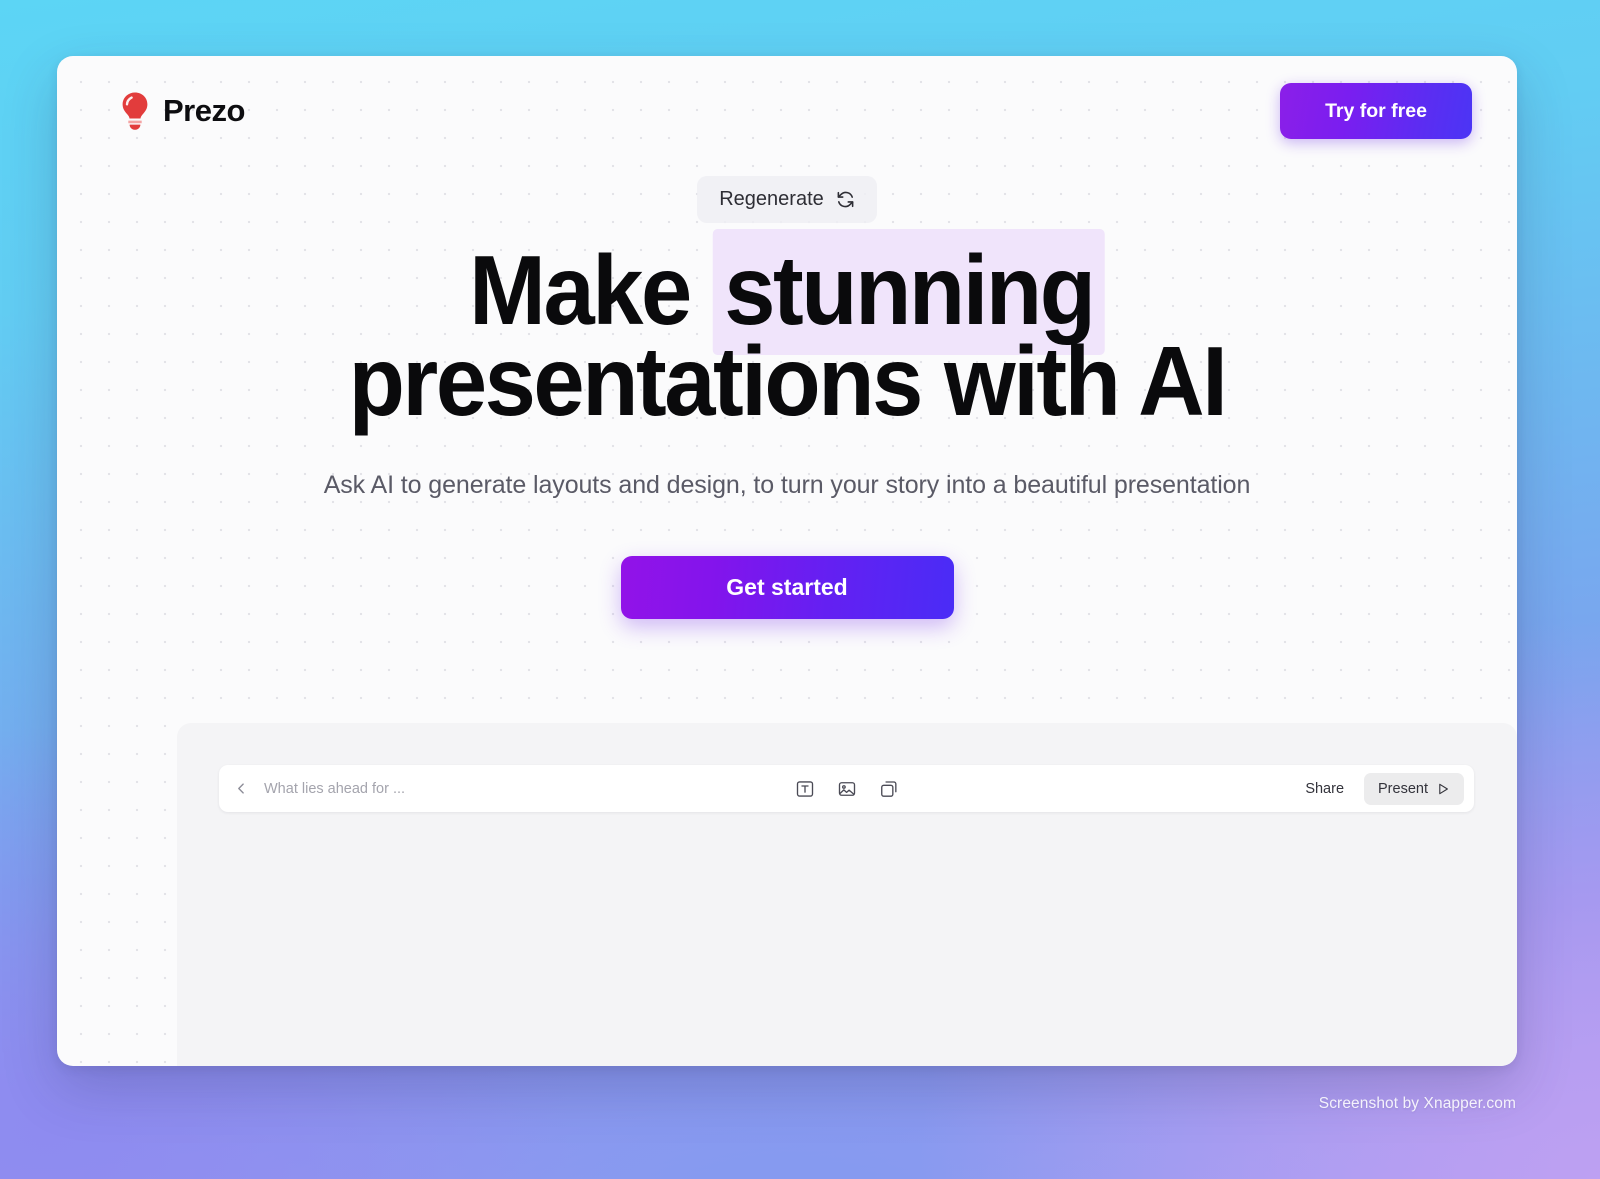 The image size is (1600, 1179). I want to click on site-header: Prezo Try for free, so click(787, 111).